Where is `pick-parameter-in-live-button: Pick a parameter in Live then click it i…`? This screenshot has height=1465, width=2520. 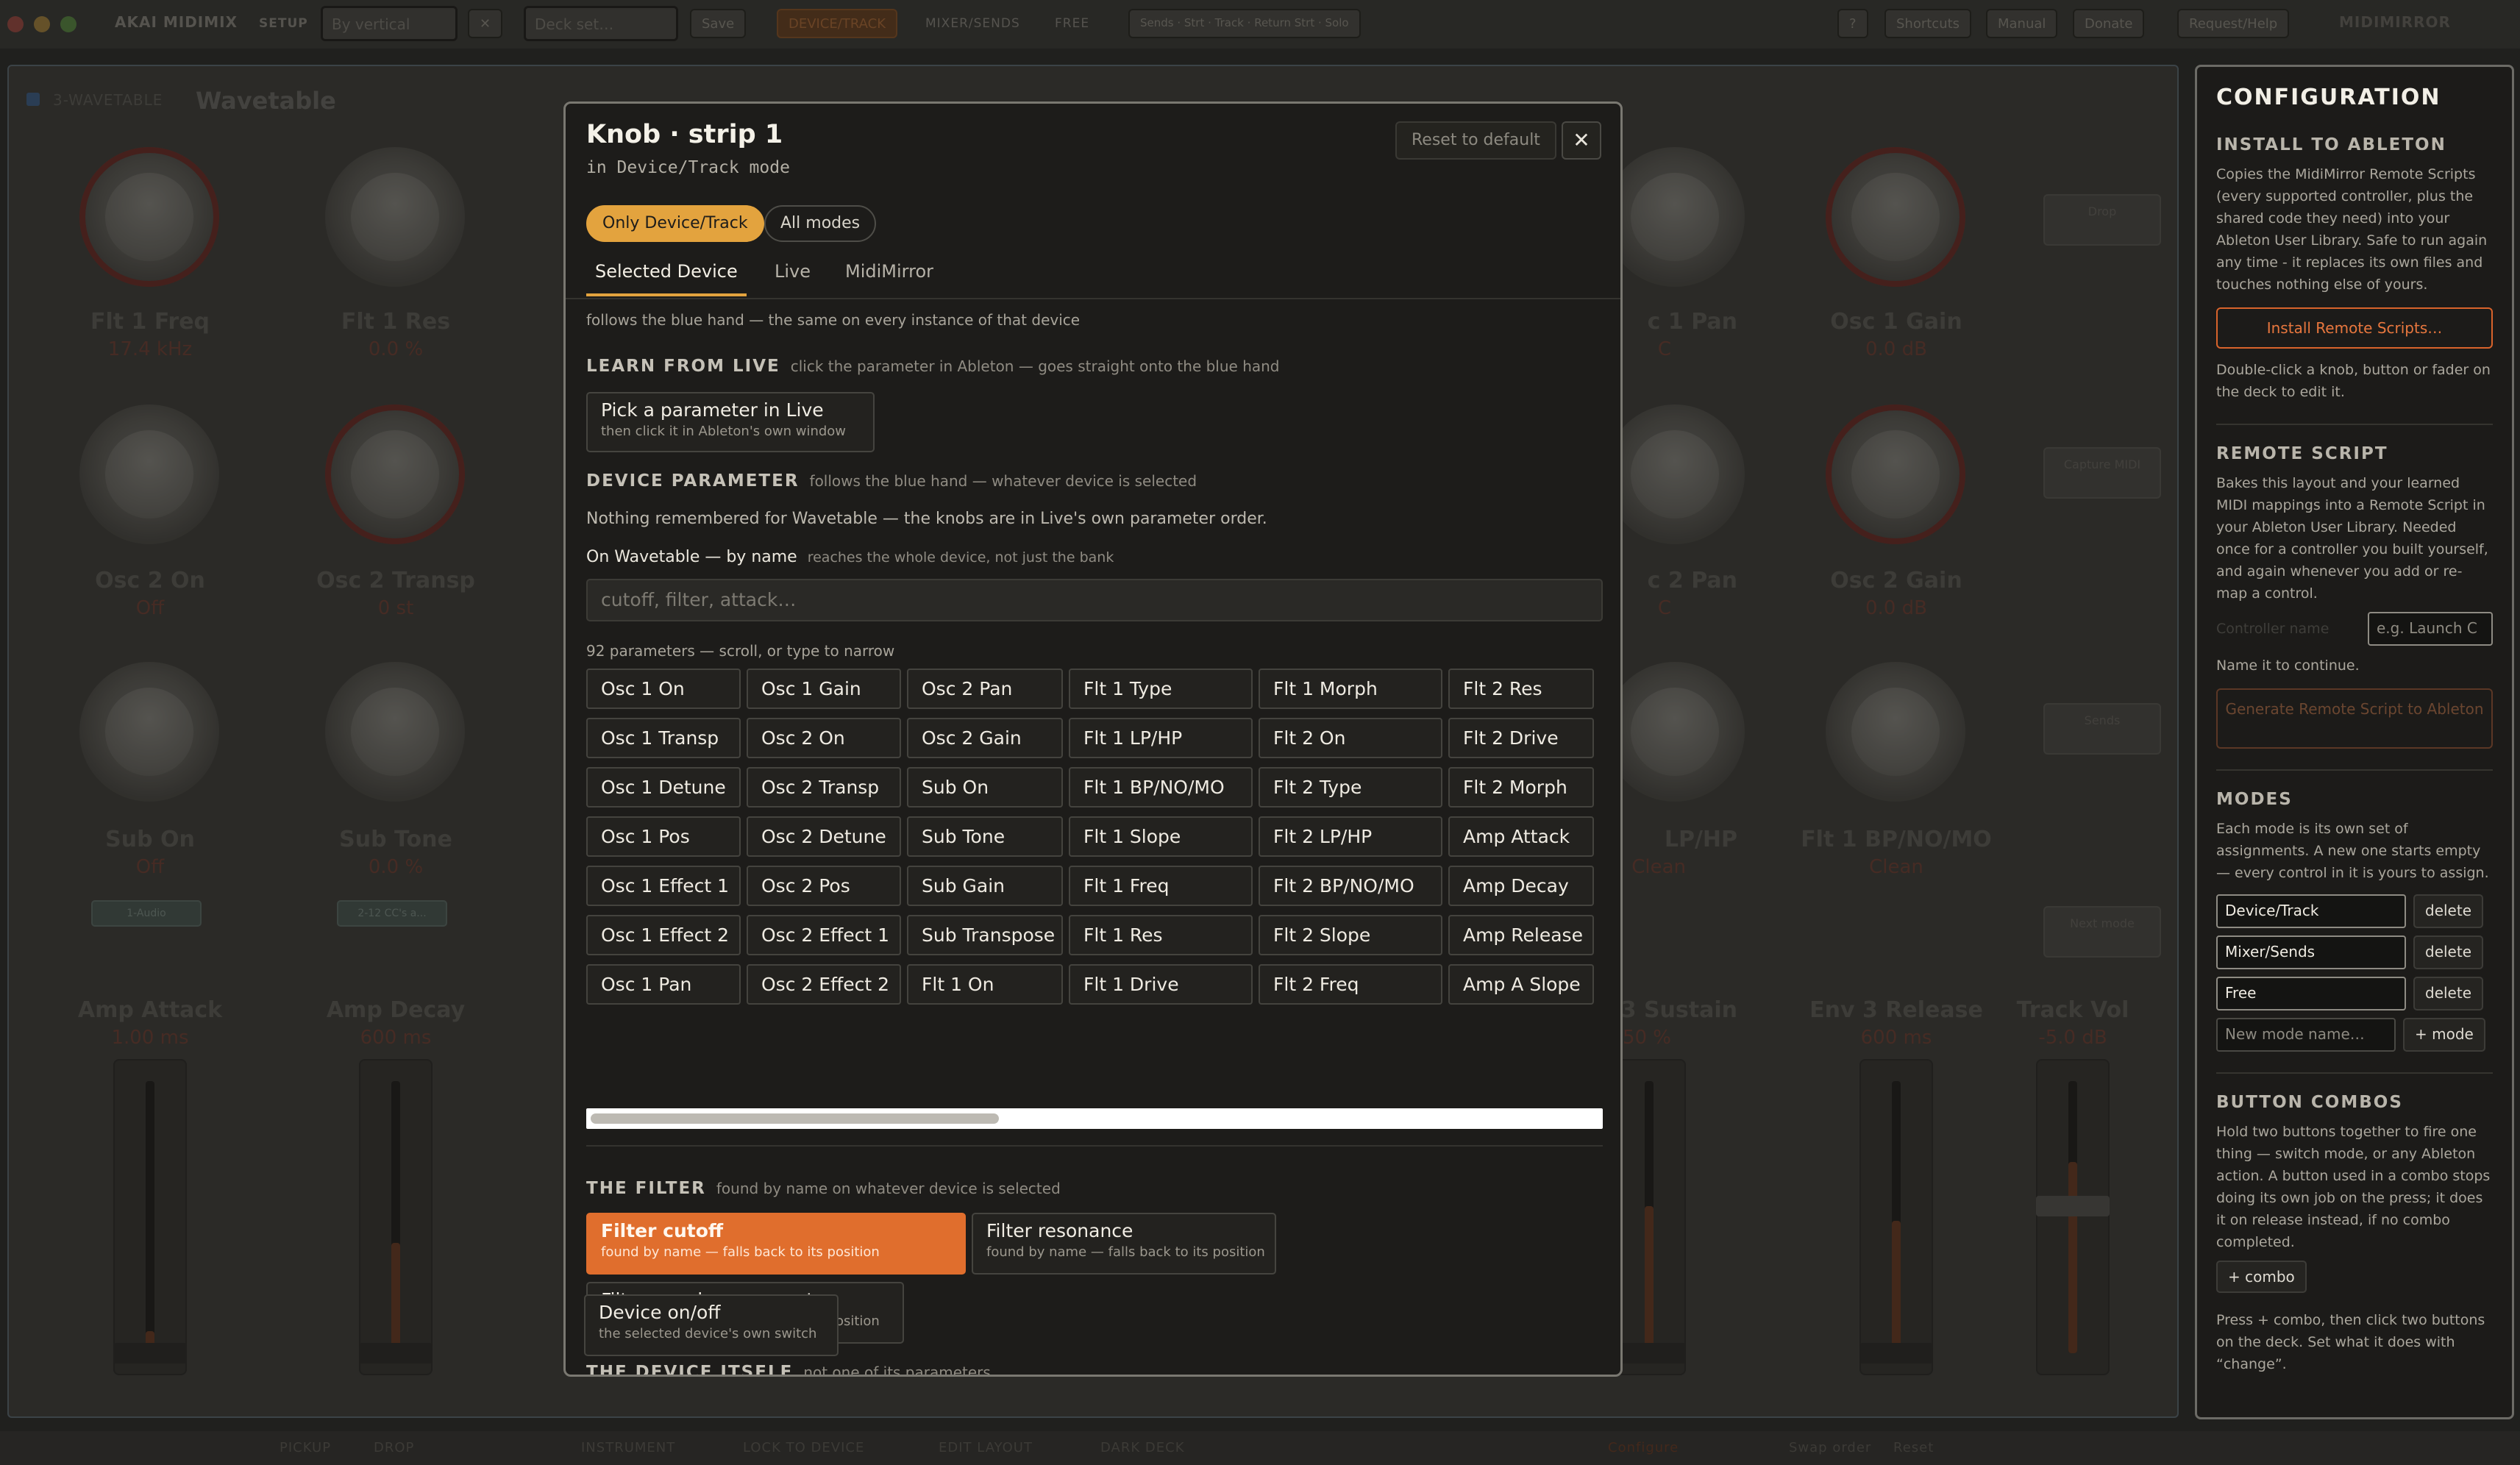
pick-parameter-in-live-button: Pick a parameter in Live then click it i… is located at coordinates (730, 422).